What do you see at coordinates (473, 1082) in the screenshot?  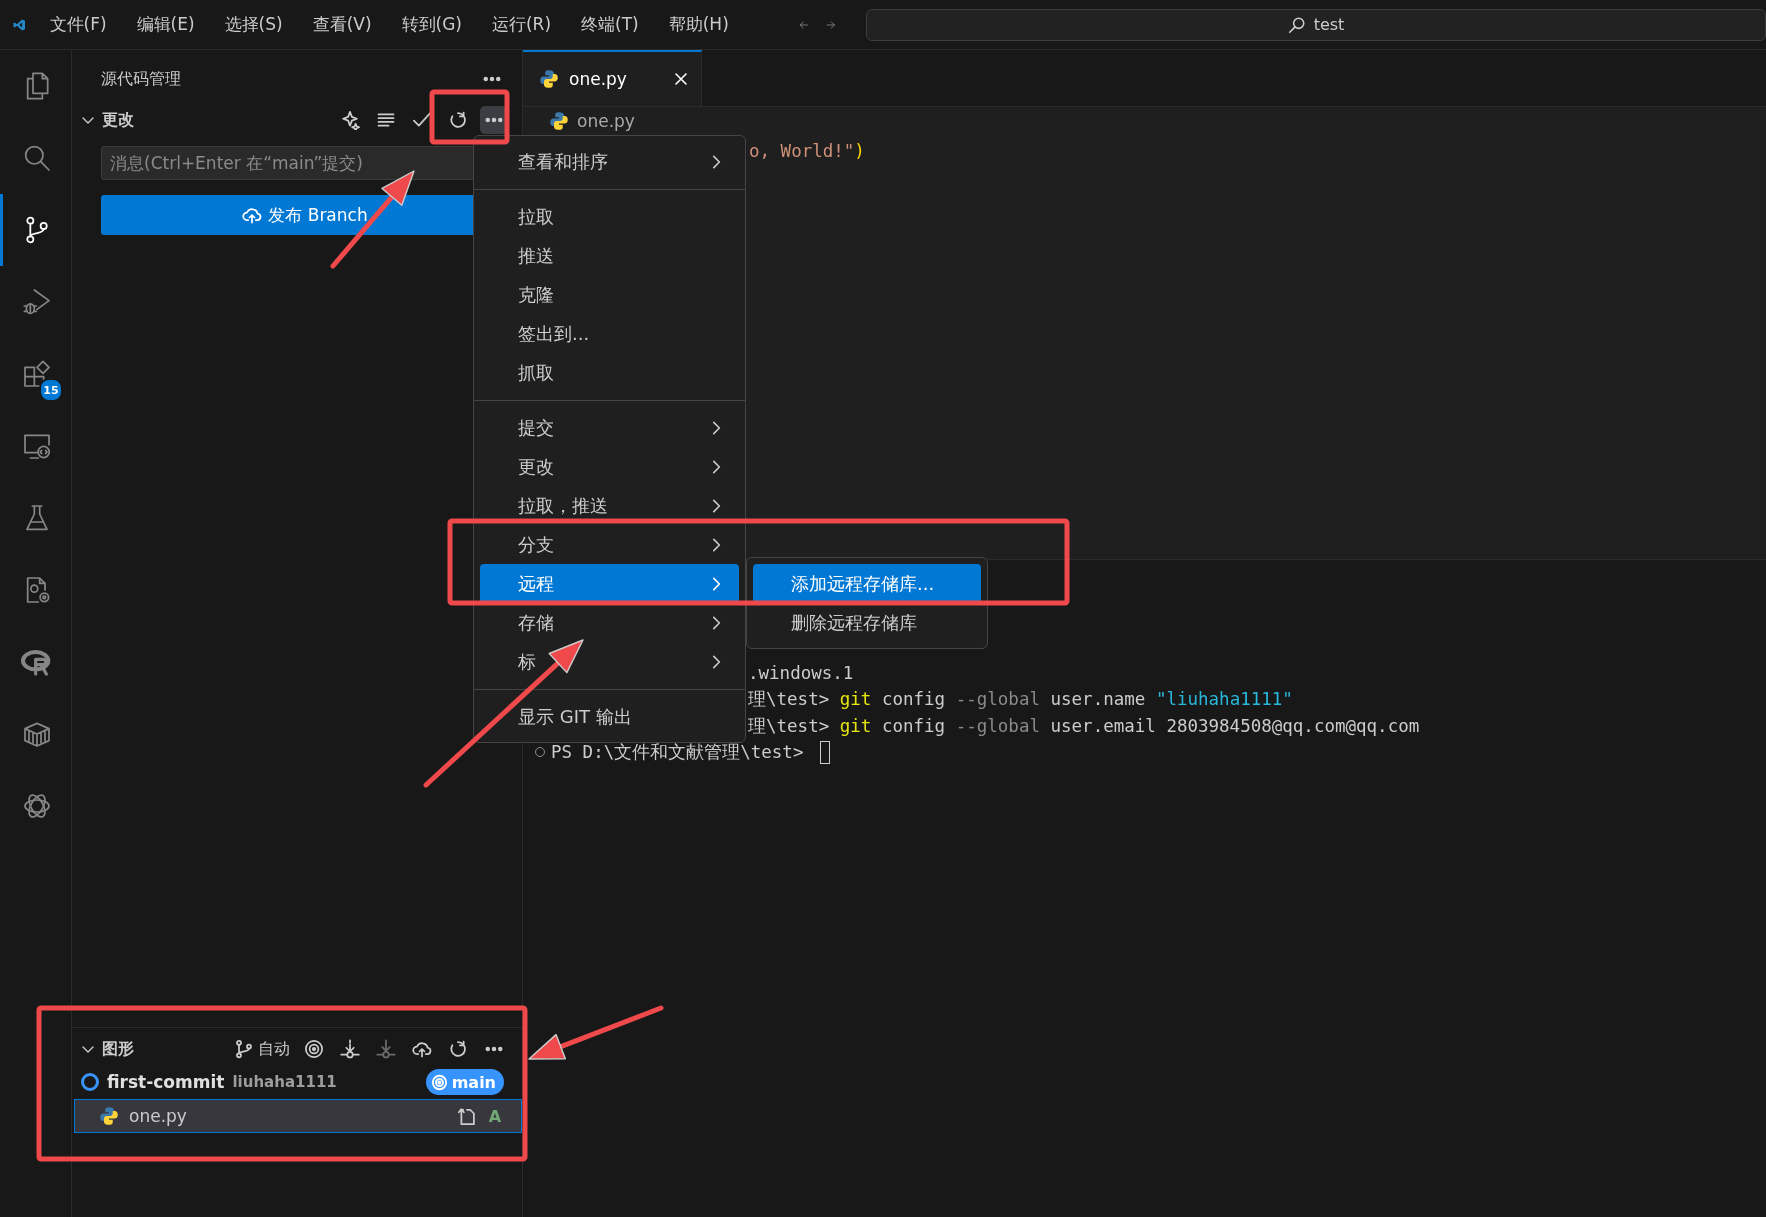 I see `branch-name: main` at bounding box center [473, 1082].